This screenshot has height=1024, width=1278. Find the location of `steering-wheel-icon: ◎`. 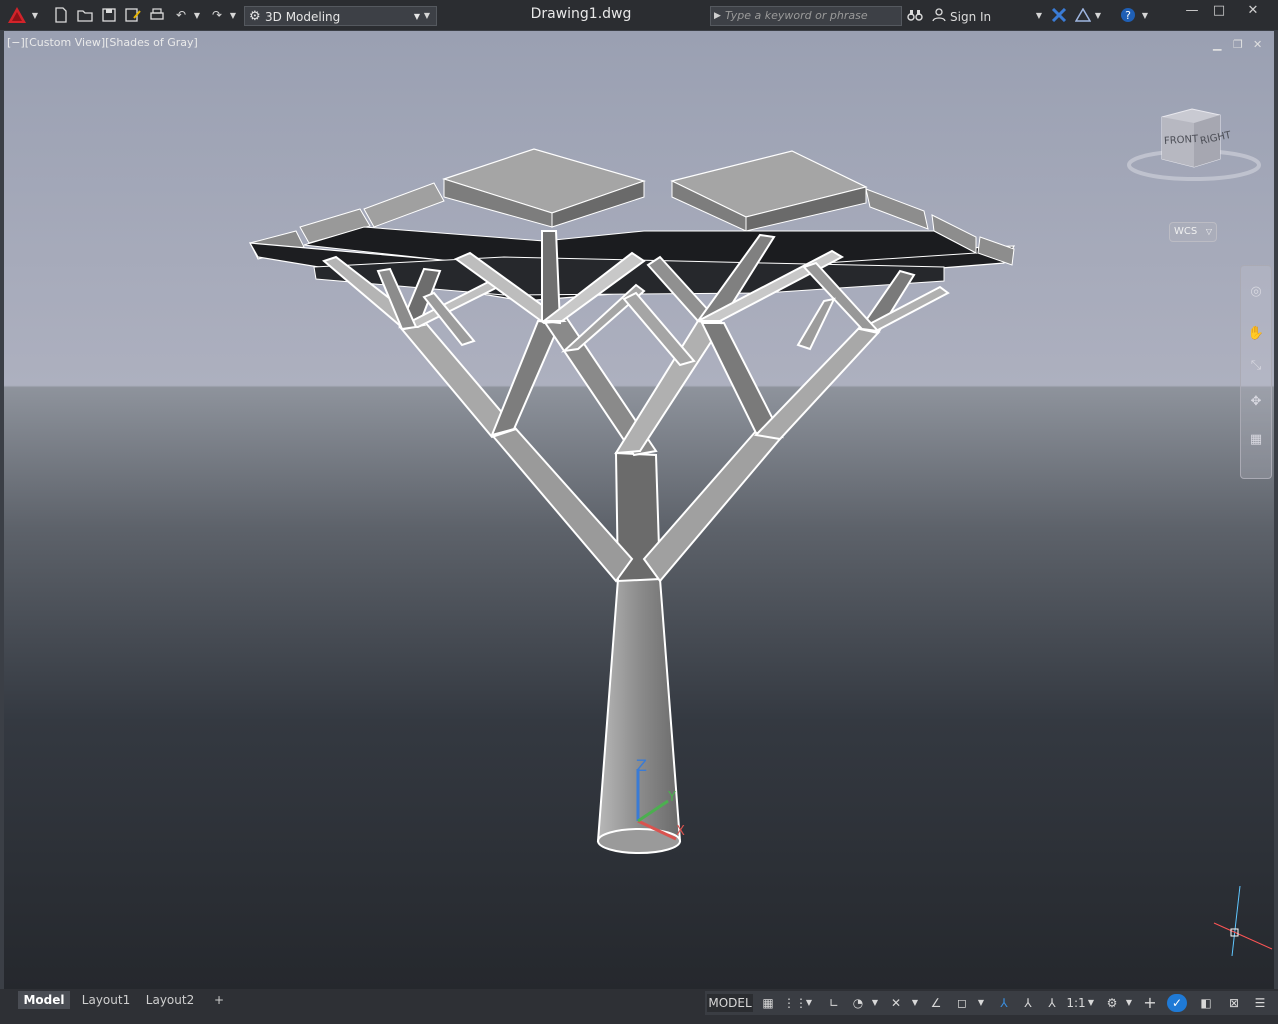

steering-wheel-icon: ◎ is located at coordinates (1256, 293).